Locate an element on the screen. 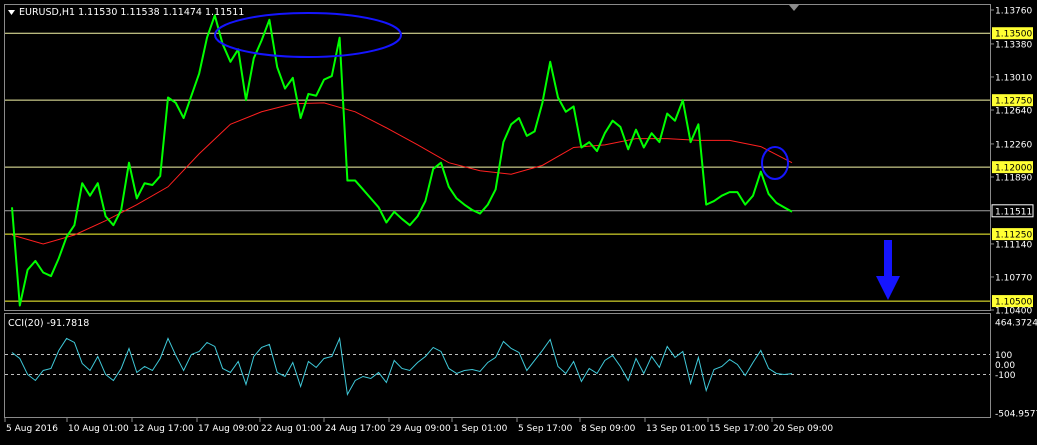  cci-tick-label-0: 464.3724 is located at coordinates (1016, 324).